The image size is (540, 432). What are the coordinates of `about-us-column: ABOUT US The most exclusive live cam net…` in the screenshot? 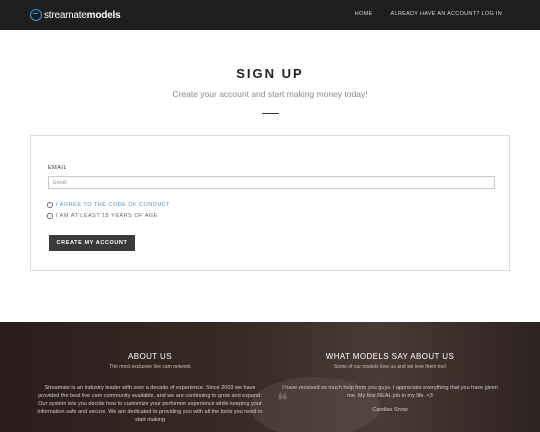 It's located at (150, 388).